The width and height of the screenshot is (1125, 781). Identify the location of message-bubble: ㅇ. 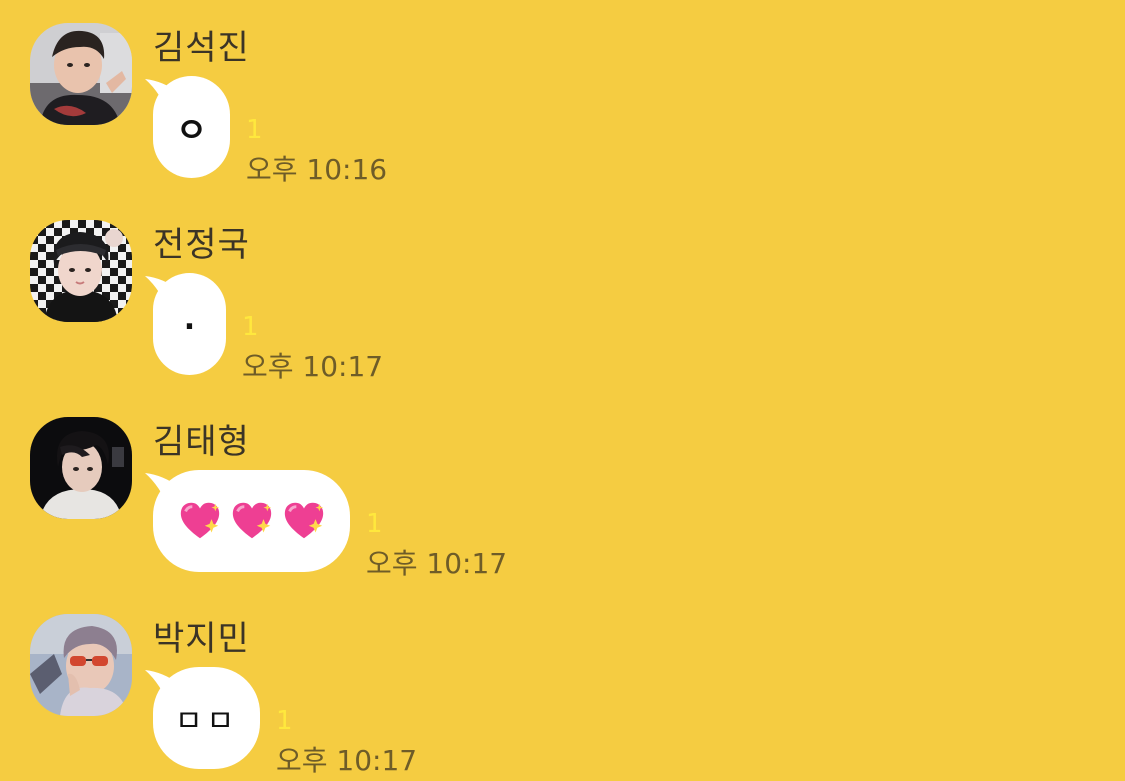
(191, 127).